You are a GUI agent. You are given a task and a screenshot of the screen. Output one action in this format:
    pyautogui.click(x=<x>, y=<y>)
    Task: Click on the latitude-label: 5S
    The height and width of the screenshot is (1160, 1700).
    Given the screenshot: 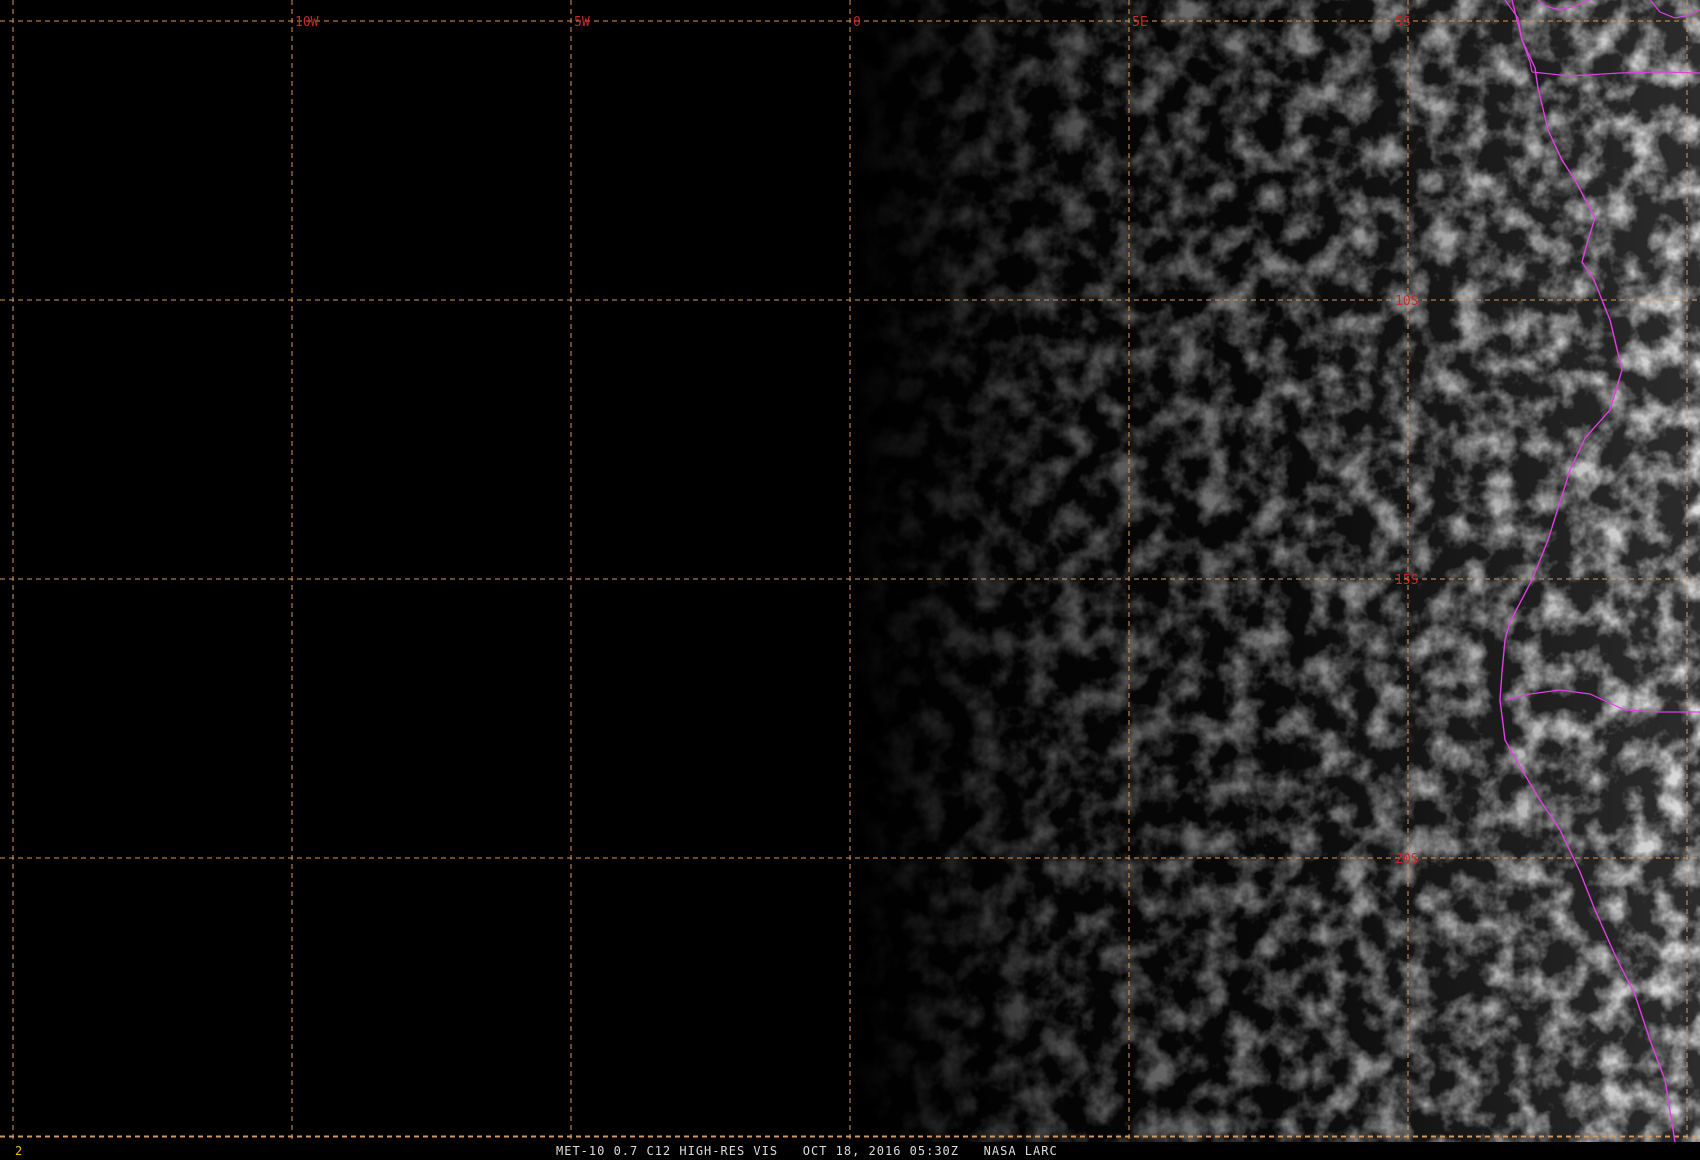 What is the action you would take?
    pyautogui.click(x=1403, y=22)
    